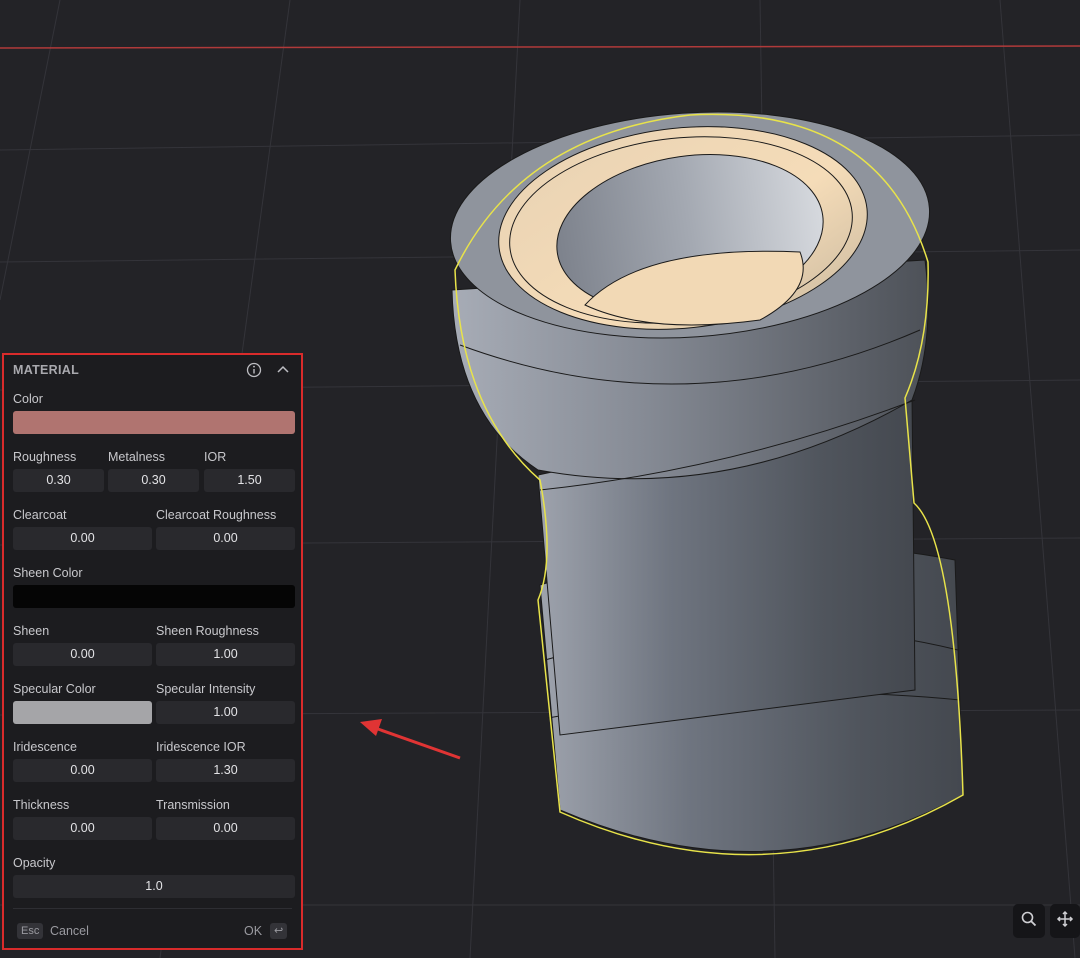 The height and width of the screenshot is (958, 1080). I want to click on roughness-label: Roughness, so click(45, 457).